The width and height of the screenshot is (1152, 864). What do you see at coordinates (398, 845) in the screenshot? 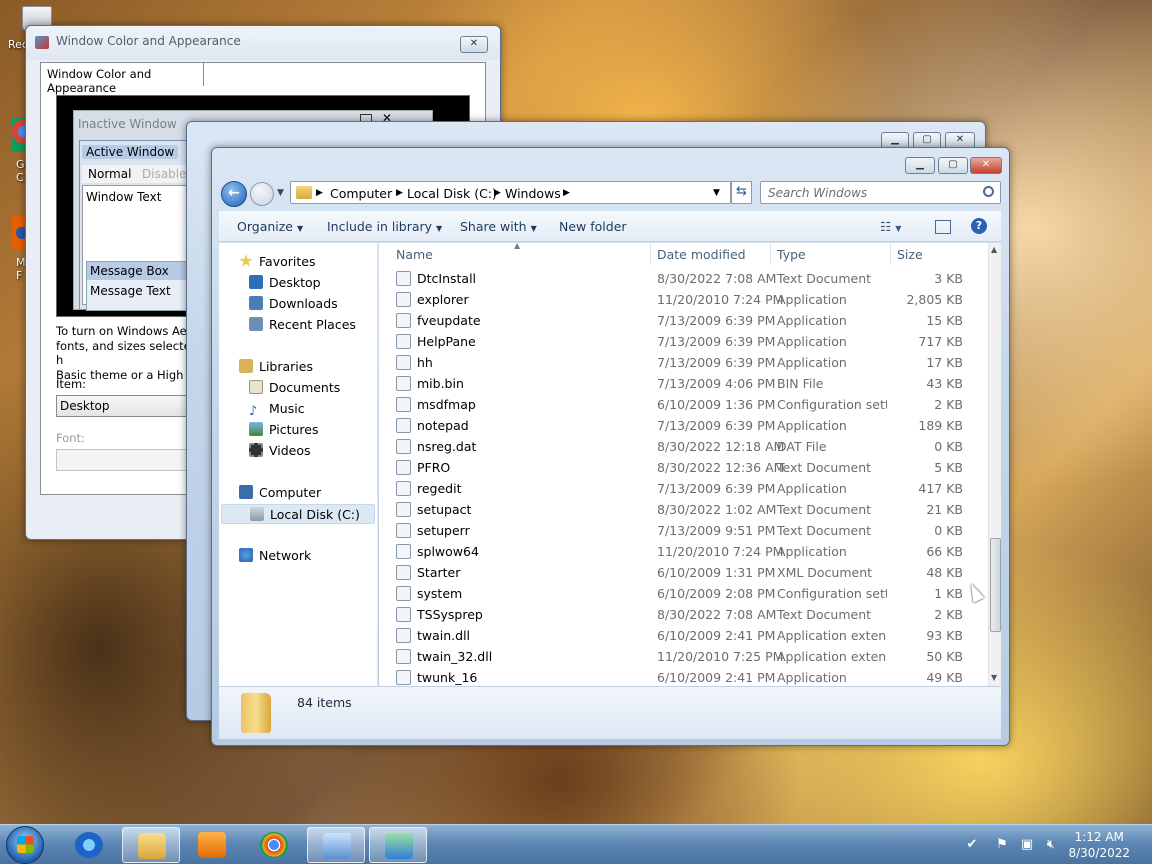
I see `taskbar-display-settings` at bounding box center [398, 845].